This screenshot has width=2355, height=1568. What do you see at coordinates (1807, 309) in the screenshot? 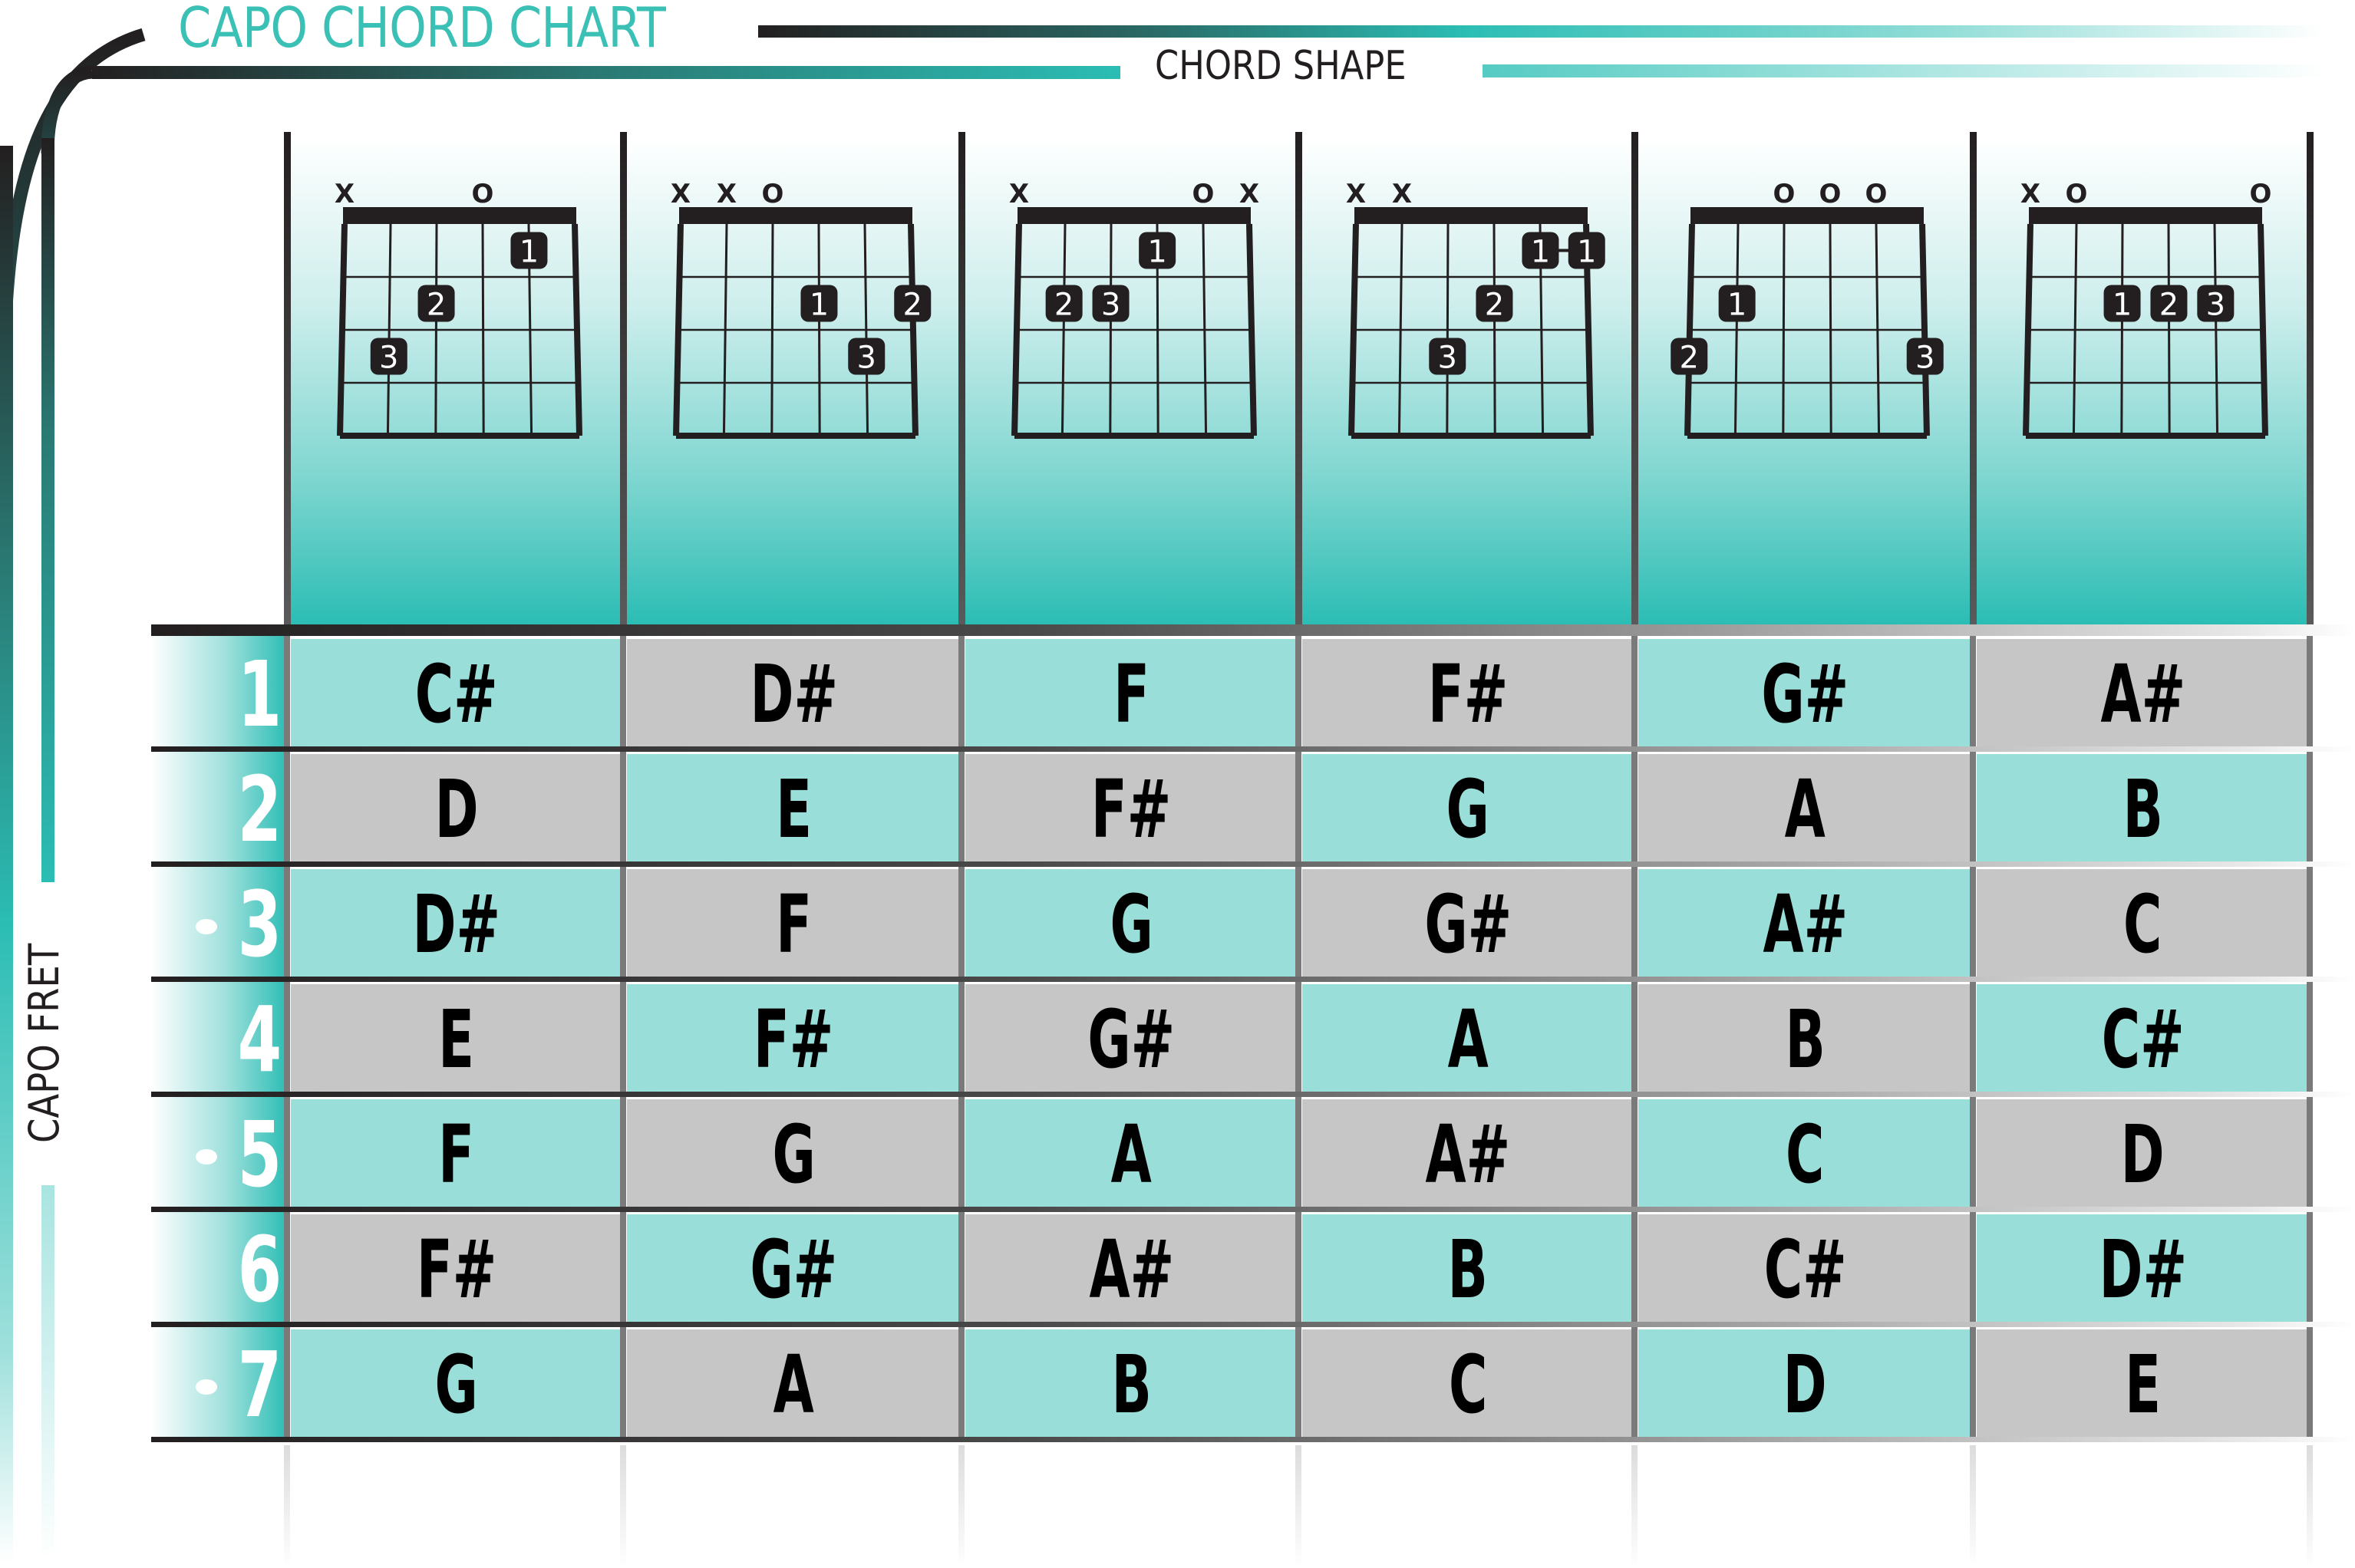
I see `chord-diagram: O O O213` at bounding box center [1807, 309].